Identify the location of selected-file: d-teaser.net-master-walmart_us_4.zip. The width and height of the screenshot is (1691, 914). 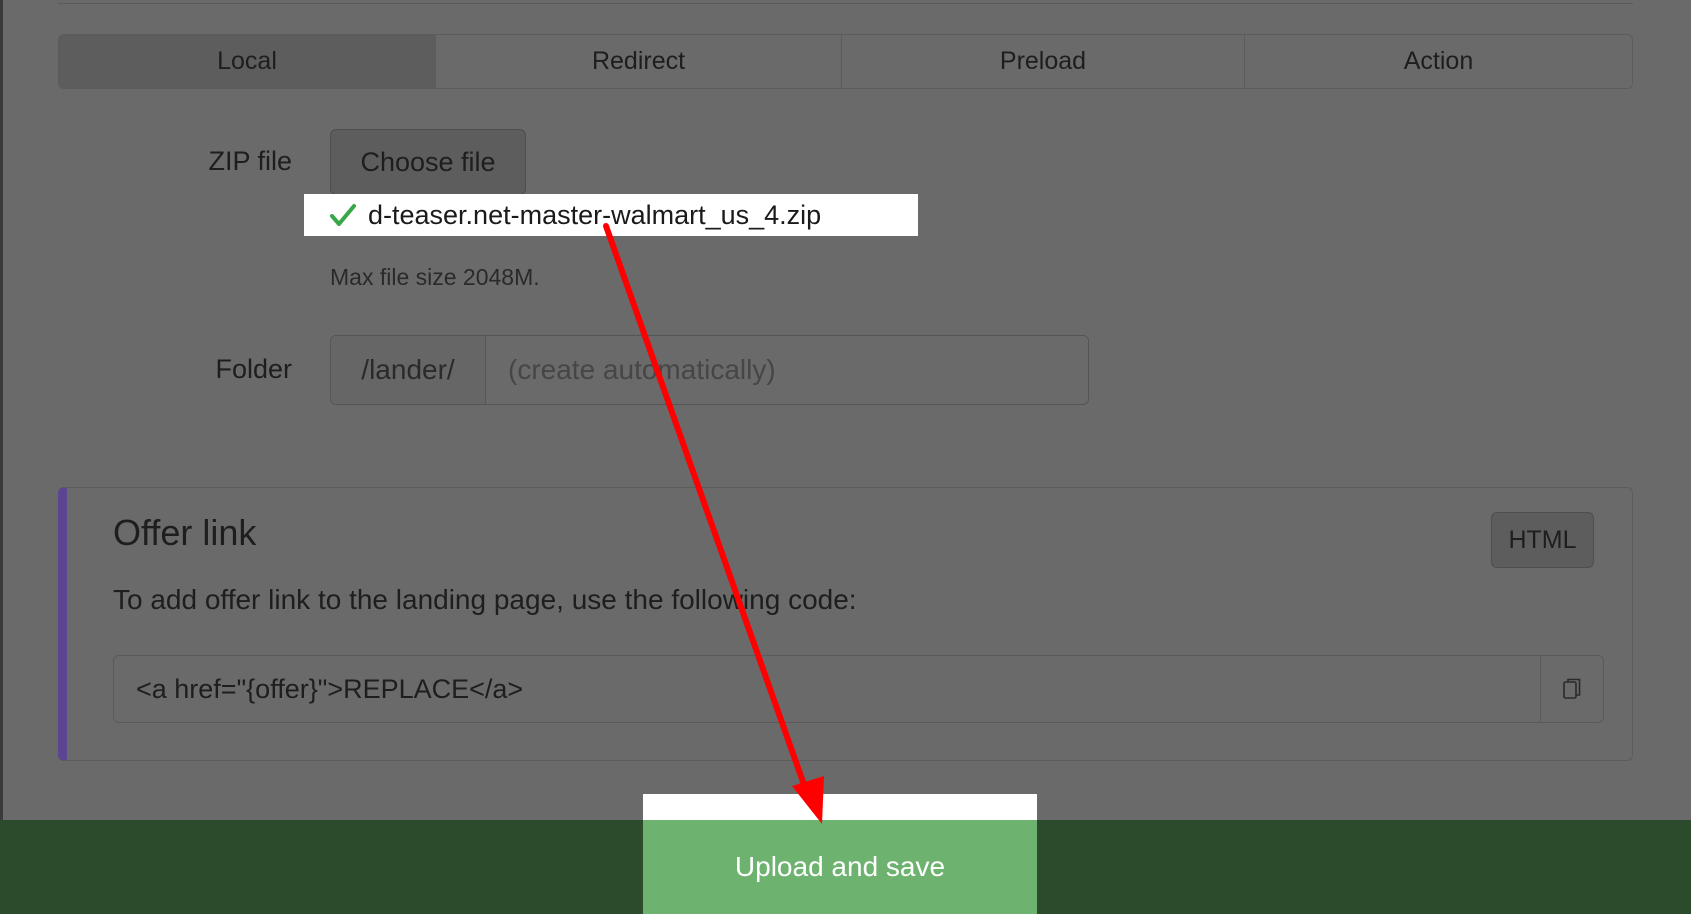
(611, 215).